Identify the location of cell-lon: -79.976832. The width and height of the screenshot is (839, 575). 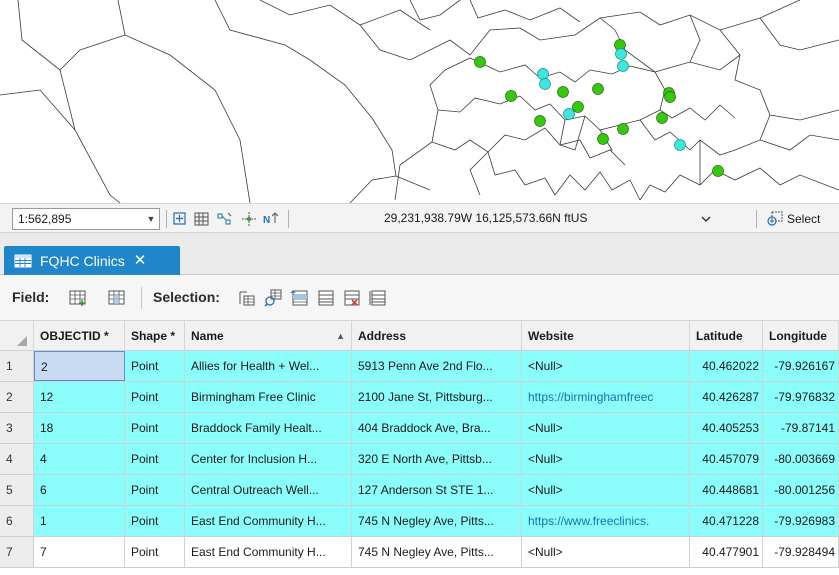
(801, 397).